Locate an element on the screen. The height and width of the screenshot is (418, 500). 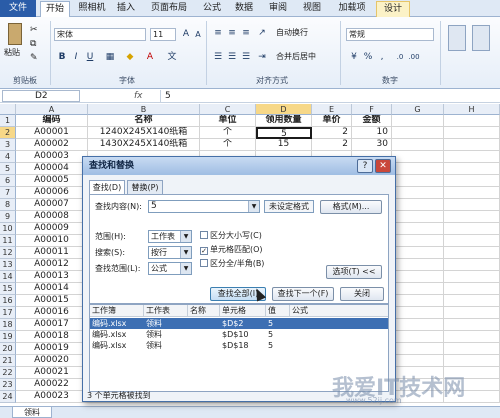
results-col-cell: 单元格 is located at coordinates (243, 311).